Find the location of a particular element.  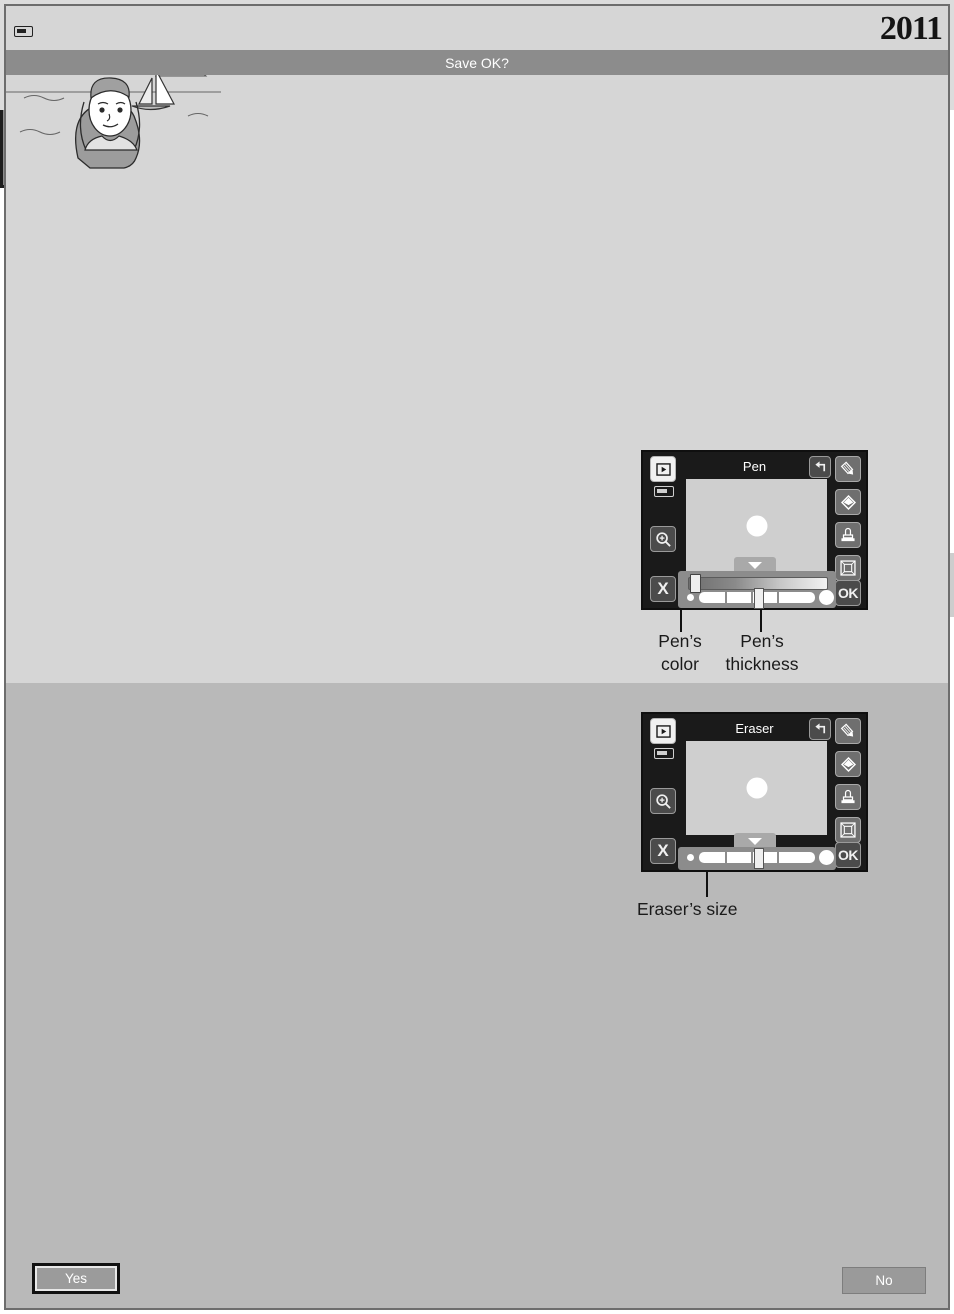

size-min-dot is located at coordinates (690, 857).